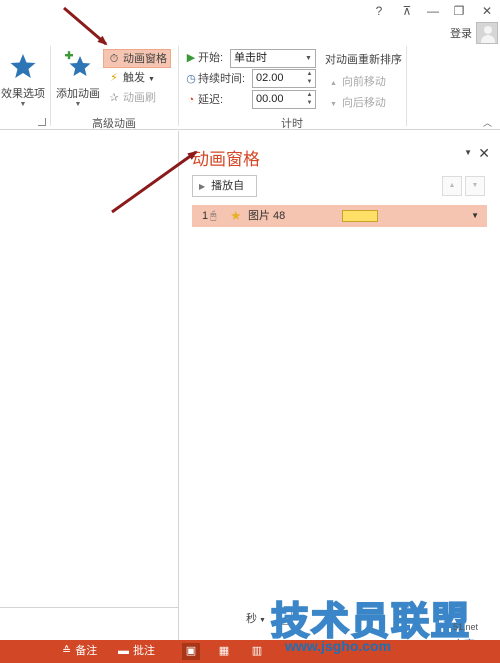 The height and width of the screenshot is (663, 500). I want to click on move-later-button: ▼ 向后移动, so click(358, 102).